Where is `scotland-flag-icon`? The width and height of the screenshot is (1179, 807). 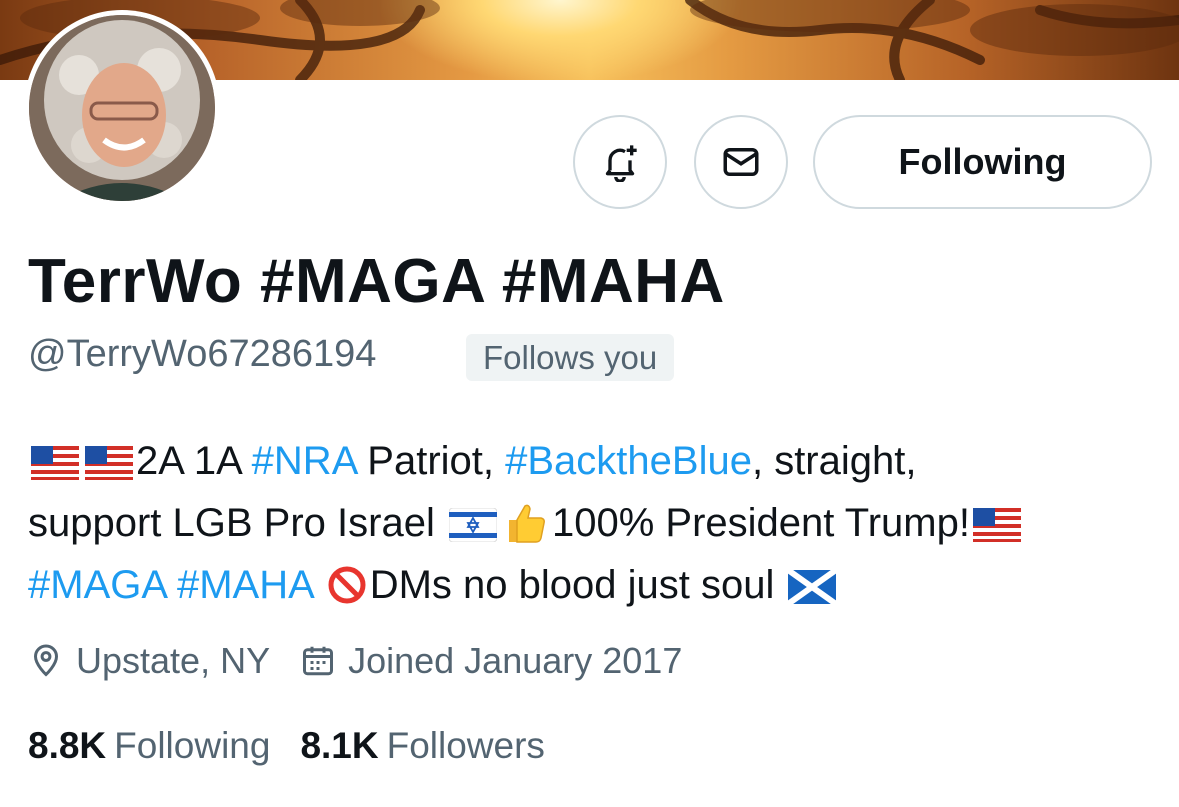 scotland-flag-icon is located at coordinates (812, 587).